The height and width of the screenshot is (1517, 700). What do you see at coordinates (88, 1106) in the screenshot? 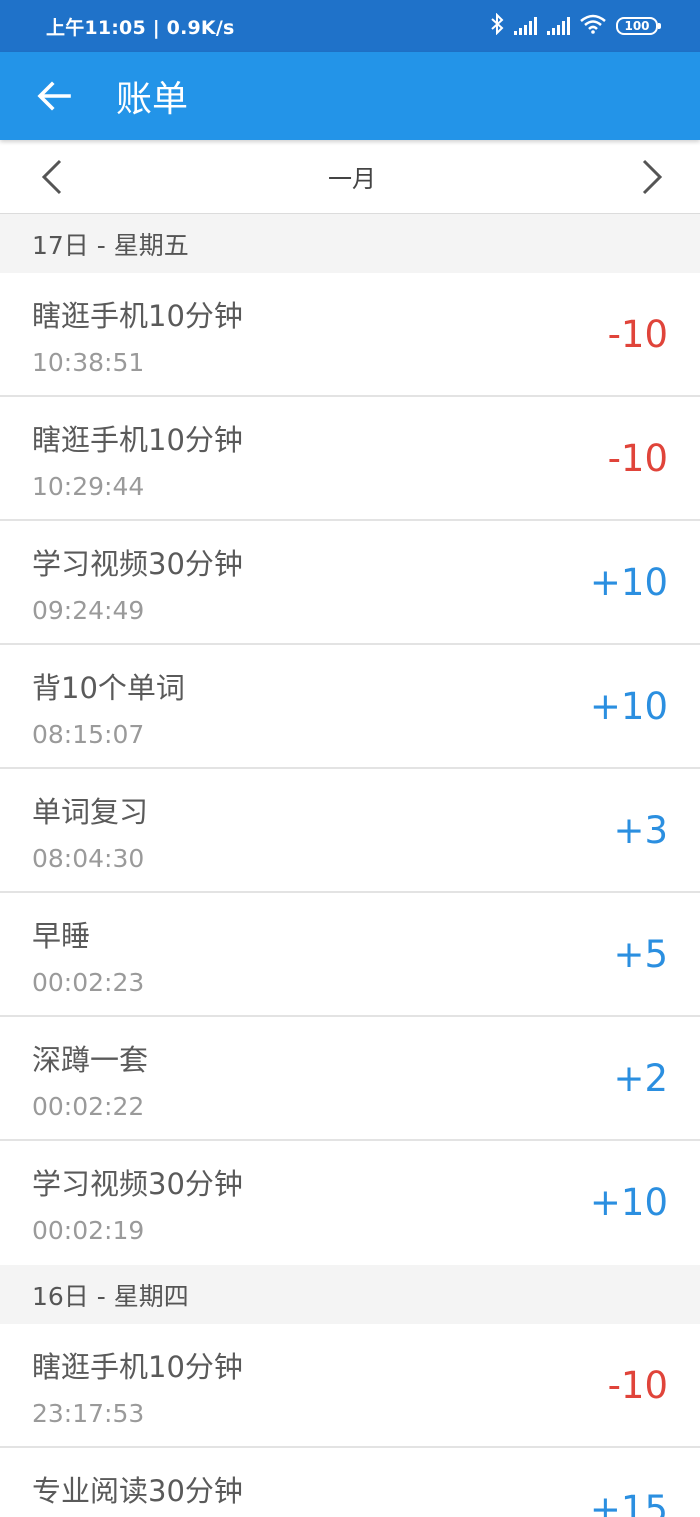
I see `bill-time: 00:02:22` at bounding box center [88, 1106].